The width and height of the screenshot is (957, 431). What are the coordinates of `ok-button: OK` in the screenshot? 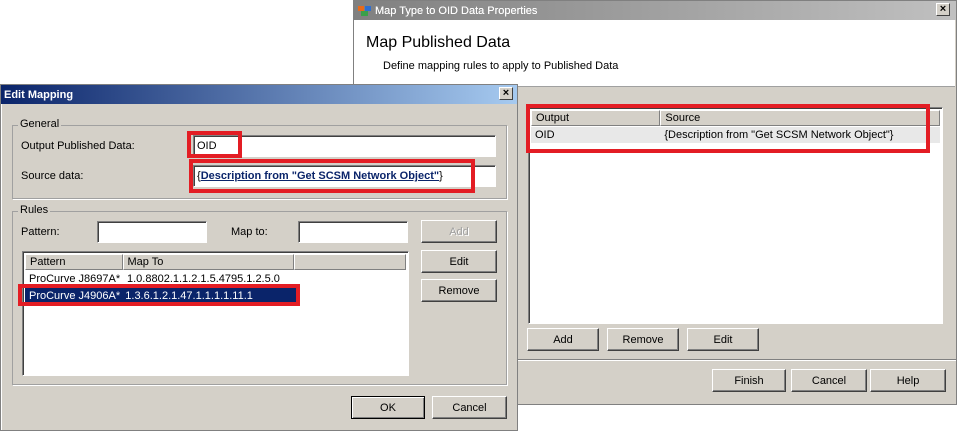 It's located at (388, 407).